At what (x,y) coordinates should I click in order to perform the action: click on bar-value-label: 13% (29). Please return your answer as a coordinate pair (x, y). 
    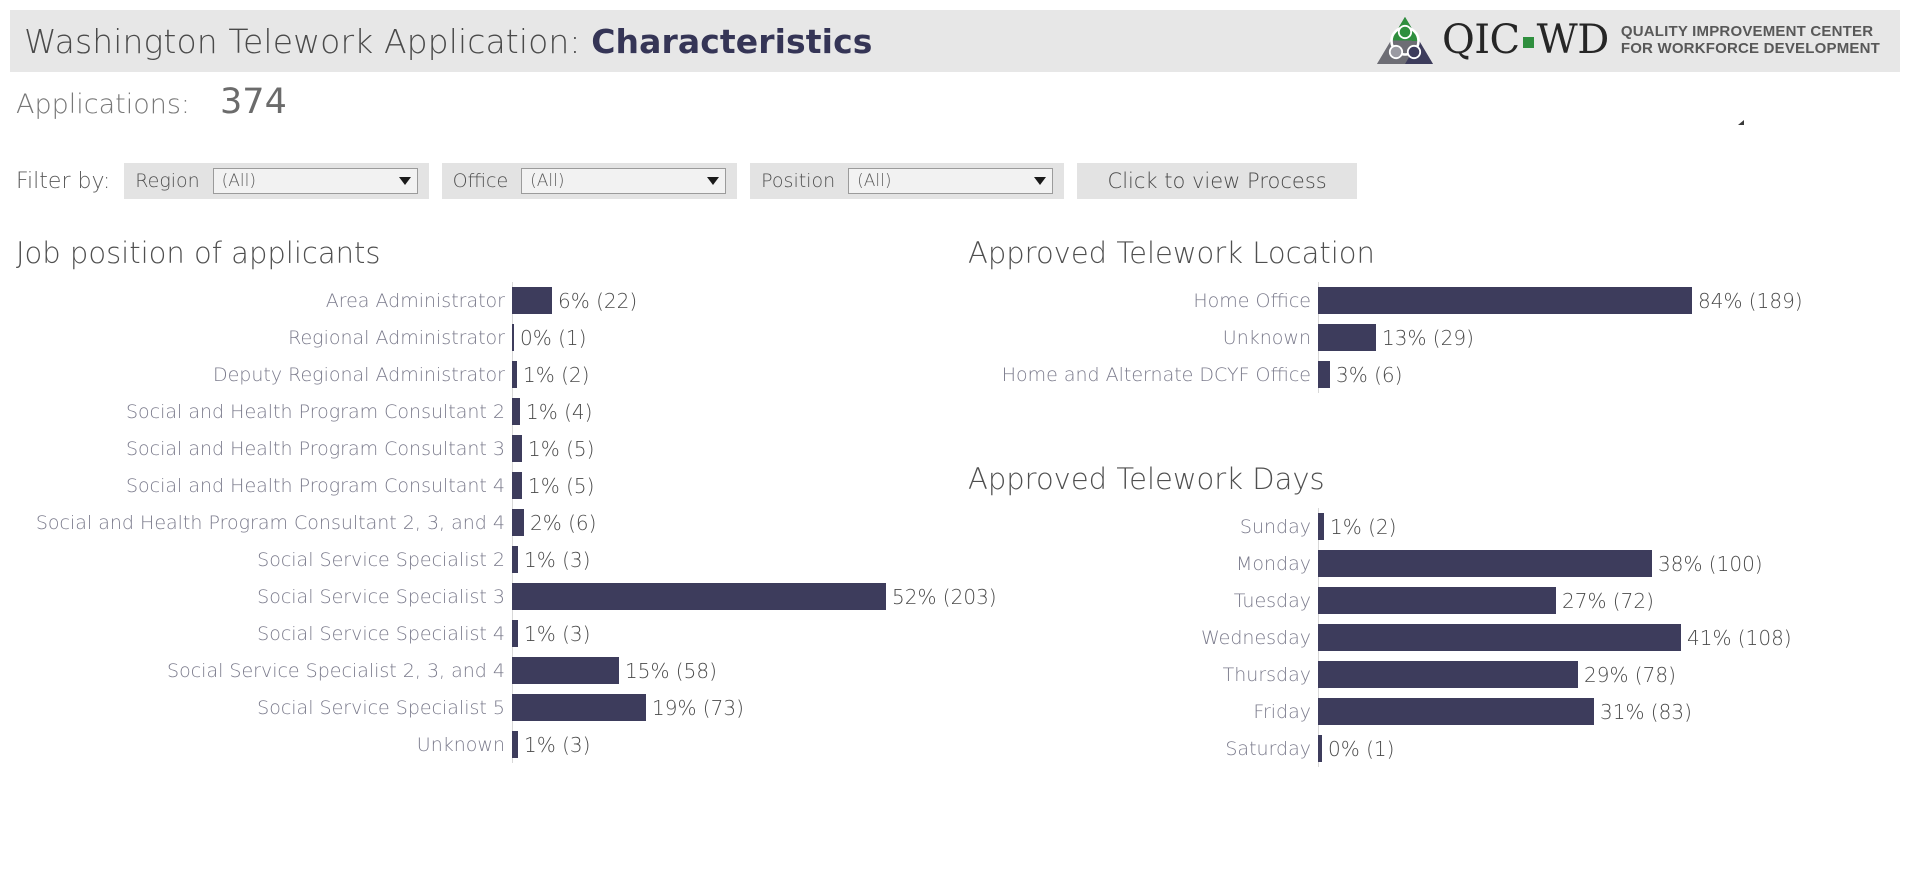
    Looking at the image, I should click on (1428, 337).